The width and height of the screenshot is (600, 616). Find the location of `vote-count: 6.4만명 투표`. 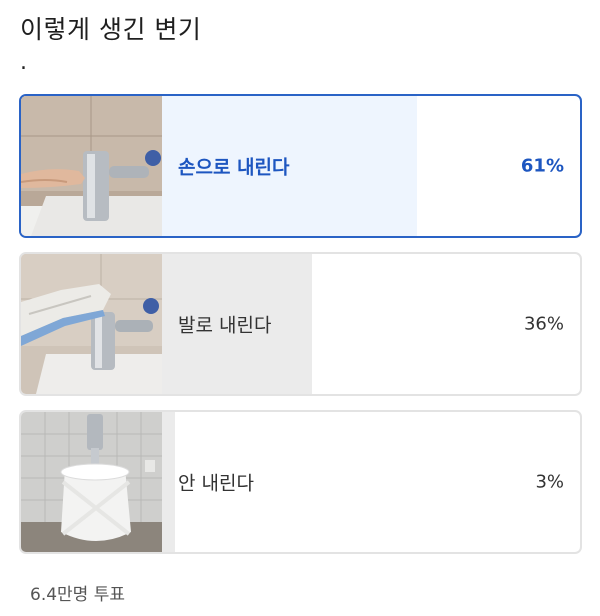

vote-count: 6.4만명 투표 is located at coordinates (77, 595).